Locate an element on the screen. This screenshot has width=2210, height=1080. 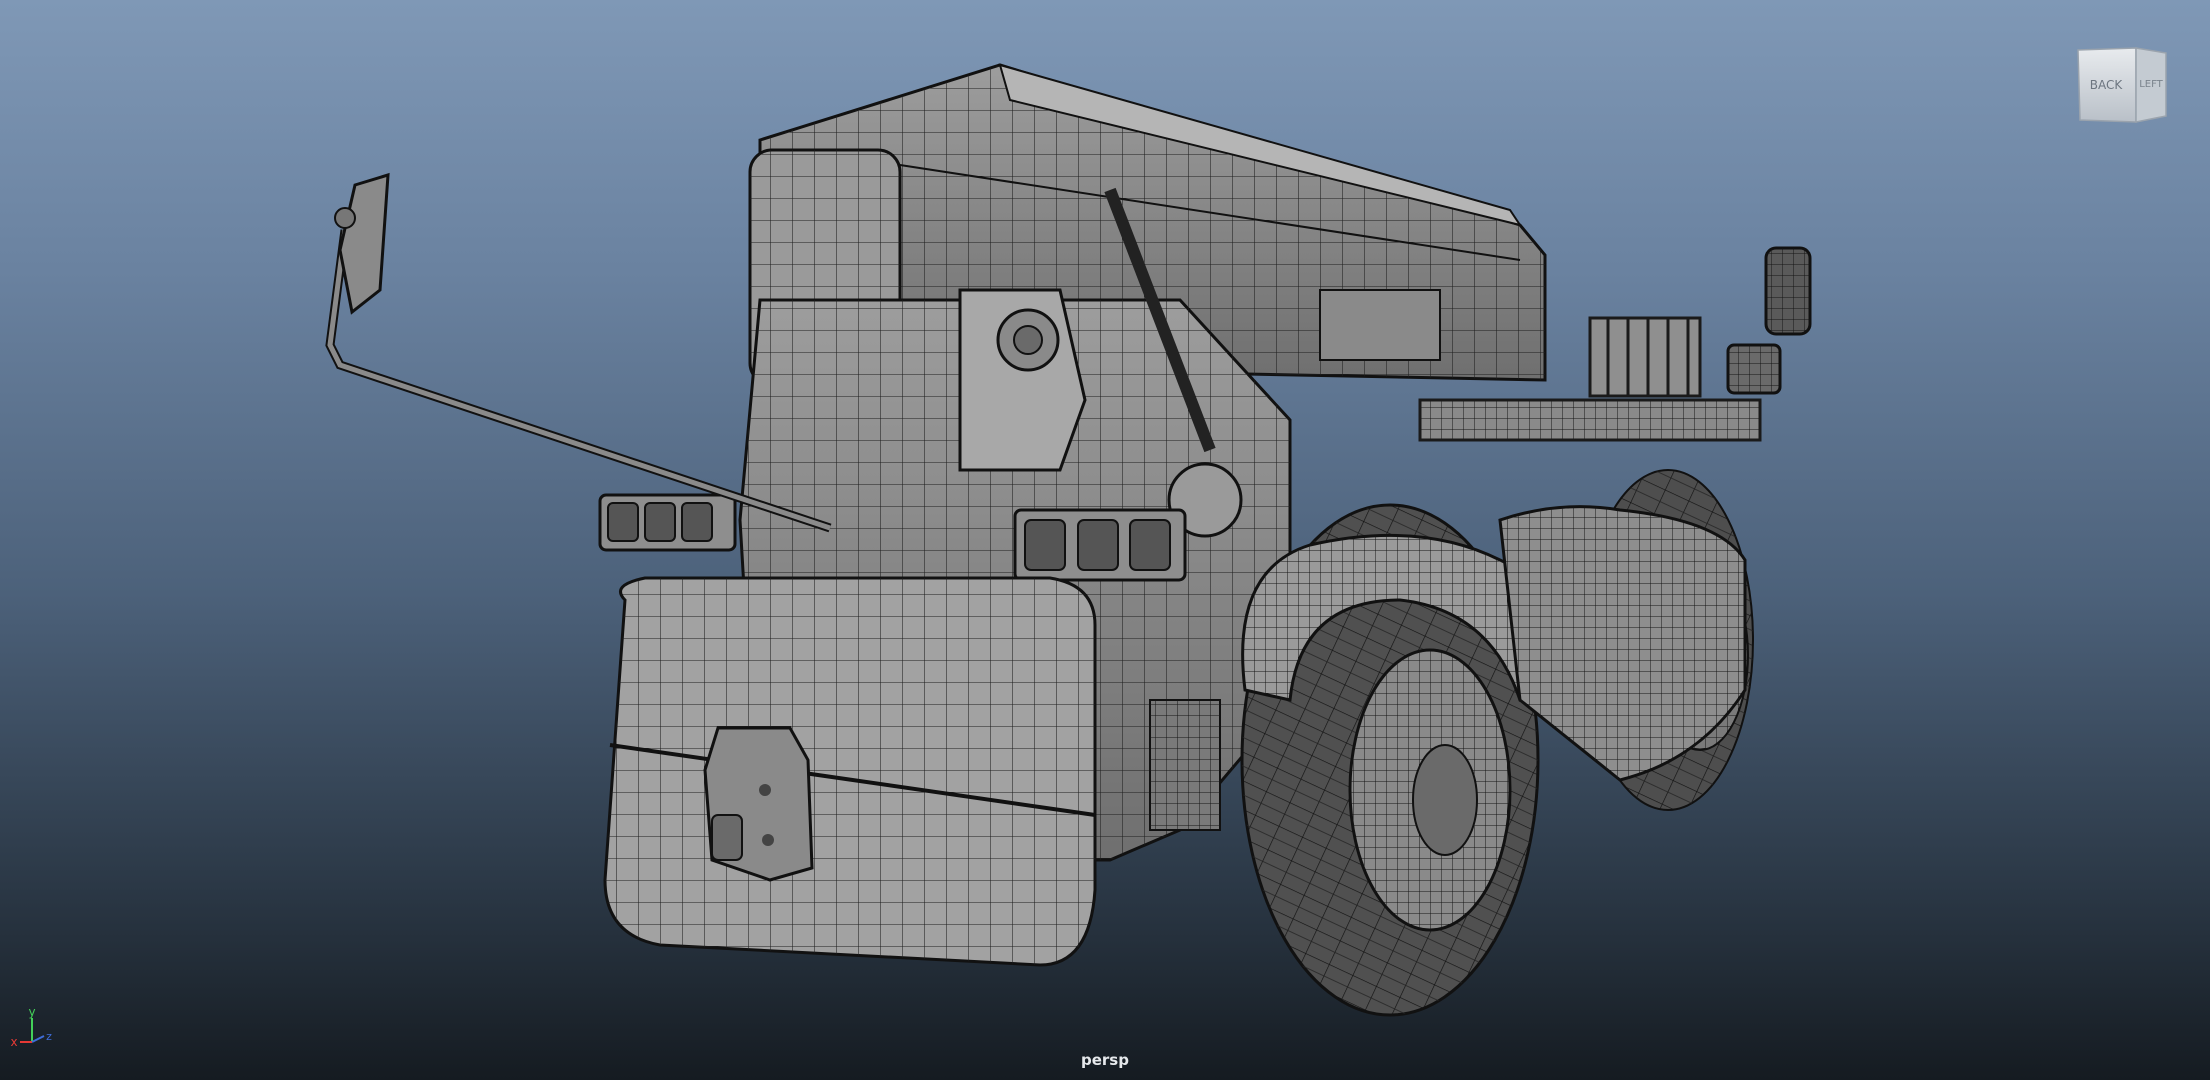
axis-y-label: y is located at coordinates (31, 1012).